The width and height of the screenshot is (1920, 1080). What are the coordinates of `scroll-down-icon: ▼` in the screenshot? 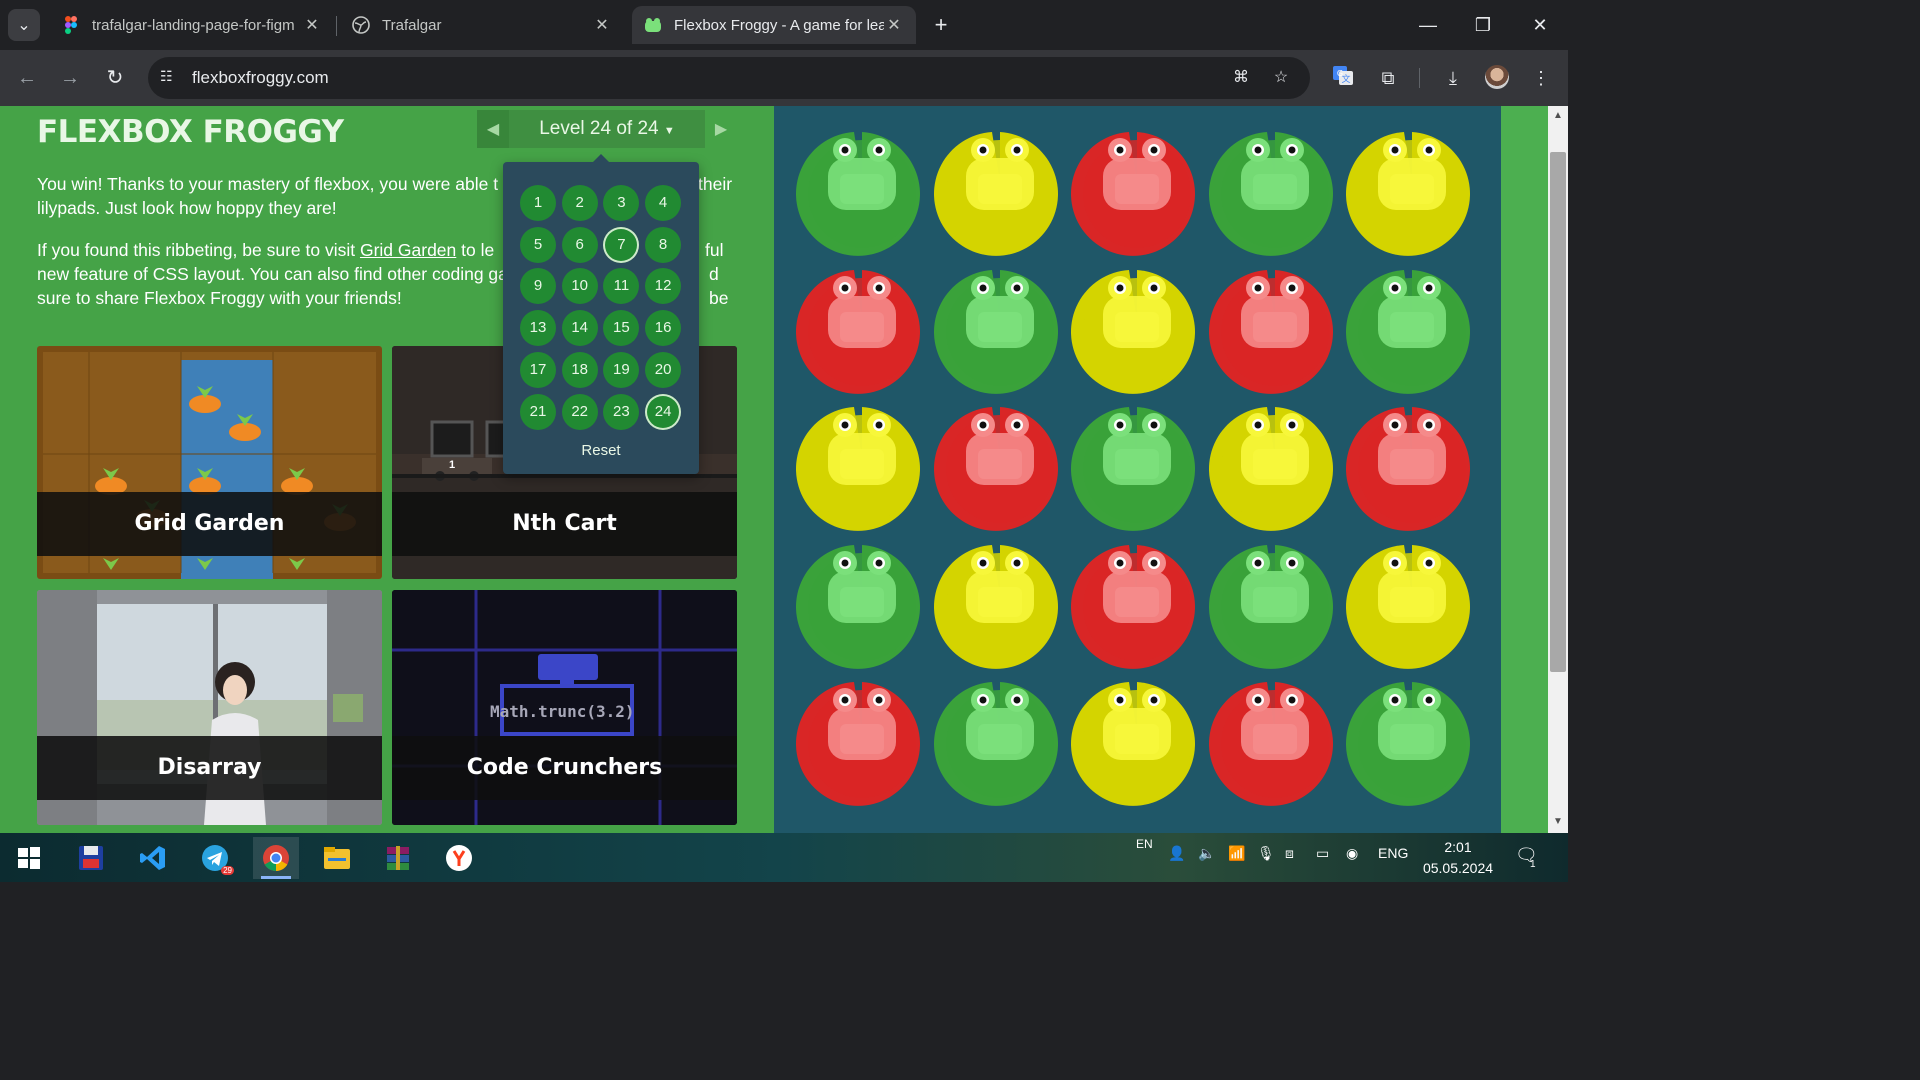 It's located at (1558, 821).